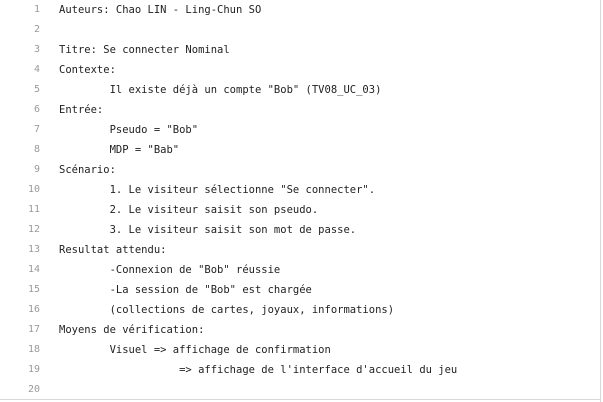 This screenshot has width=603, height=402. What do you see at coordinates (33, 269) in the screenshot?
I see `line-number: 14` at bounding box center [33, 269].